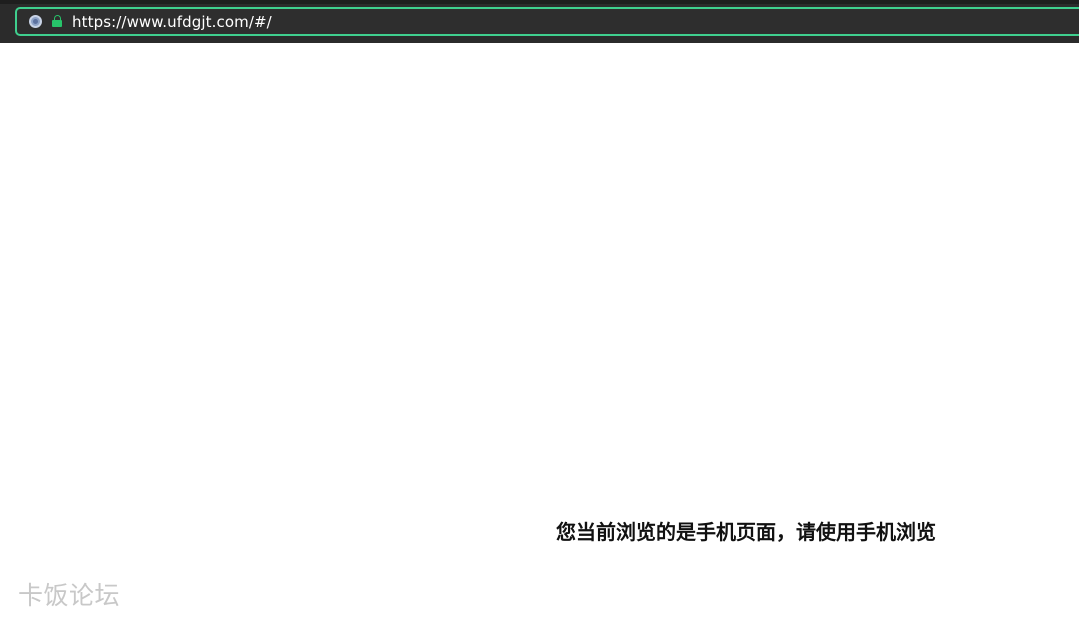  I want to click on site-info-icon, so click(35, 21).